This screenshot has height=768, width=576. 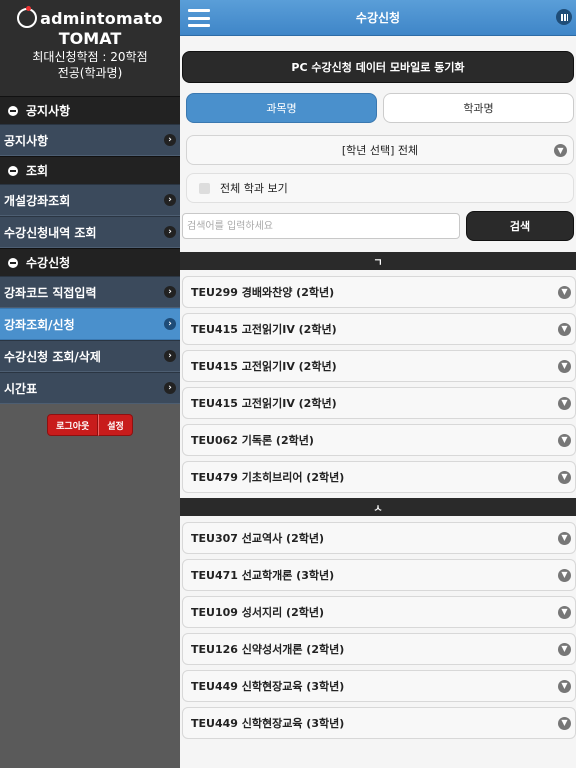 I want to click on sidebar-item-timetable: 시간표 ›, so click(x=90, y=388).